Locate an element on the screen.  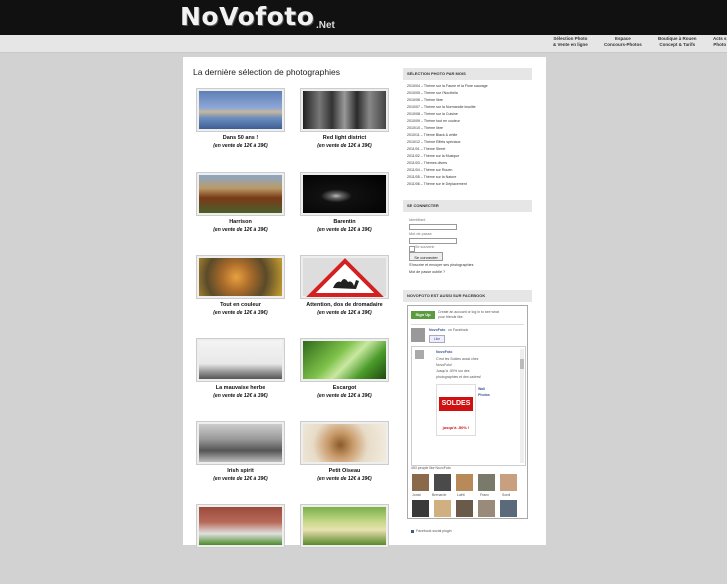
month-link: 2010/11 – Thème Black & white is located at coordinates (447, 135).